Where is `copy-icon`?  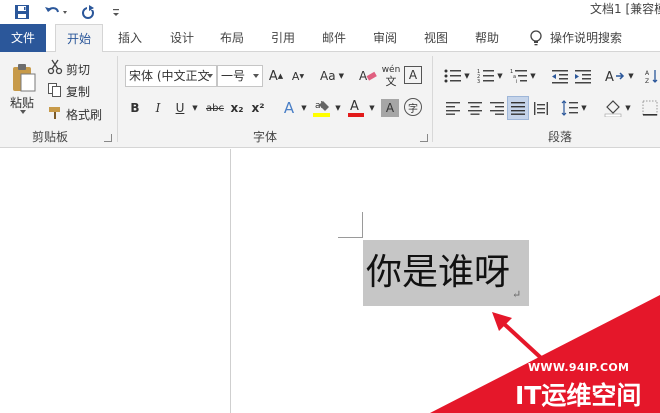
copy-icon is located at coordinates (55, 90).